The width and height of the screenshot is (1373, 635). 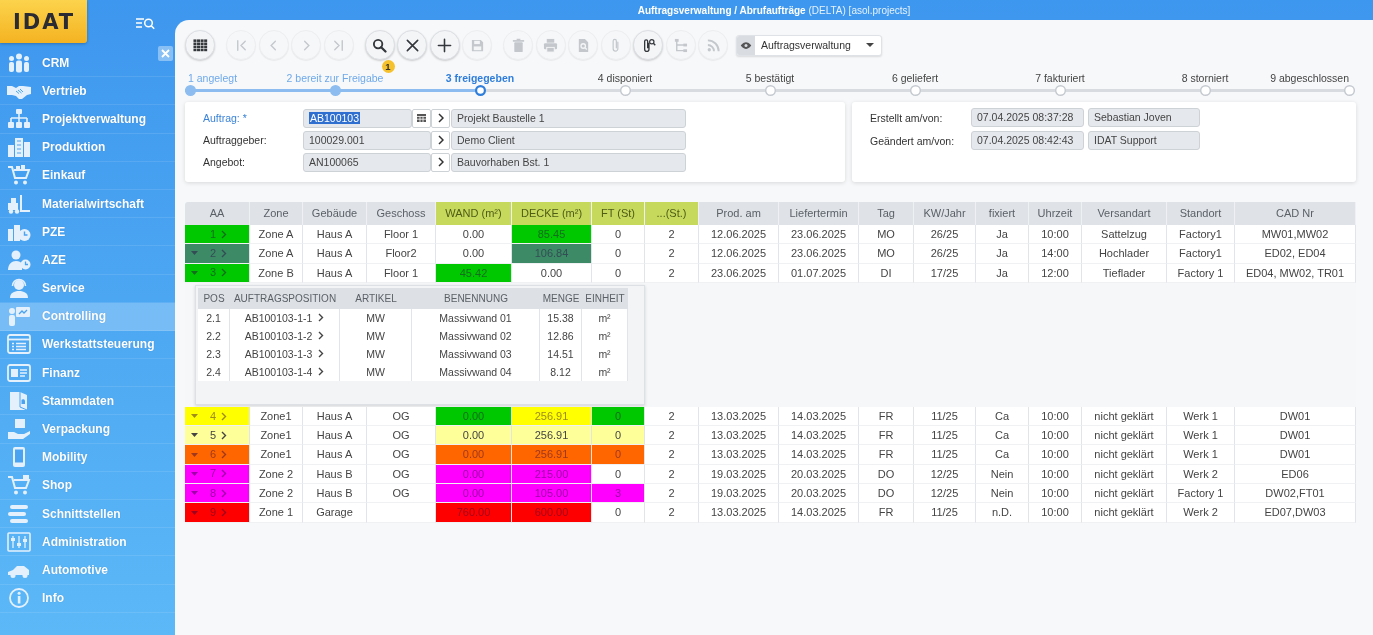 What do you see at coordinates (379, 45) in the screenshot?
I see `search-button` at bounding box center [379, 45].